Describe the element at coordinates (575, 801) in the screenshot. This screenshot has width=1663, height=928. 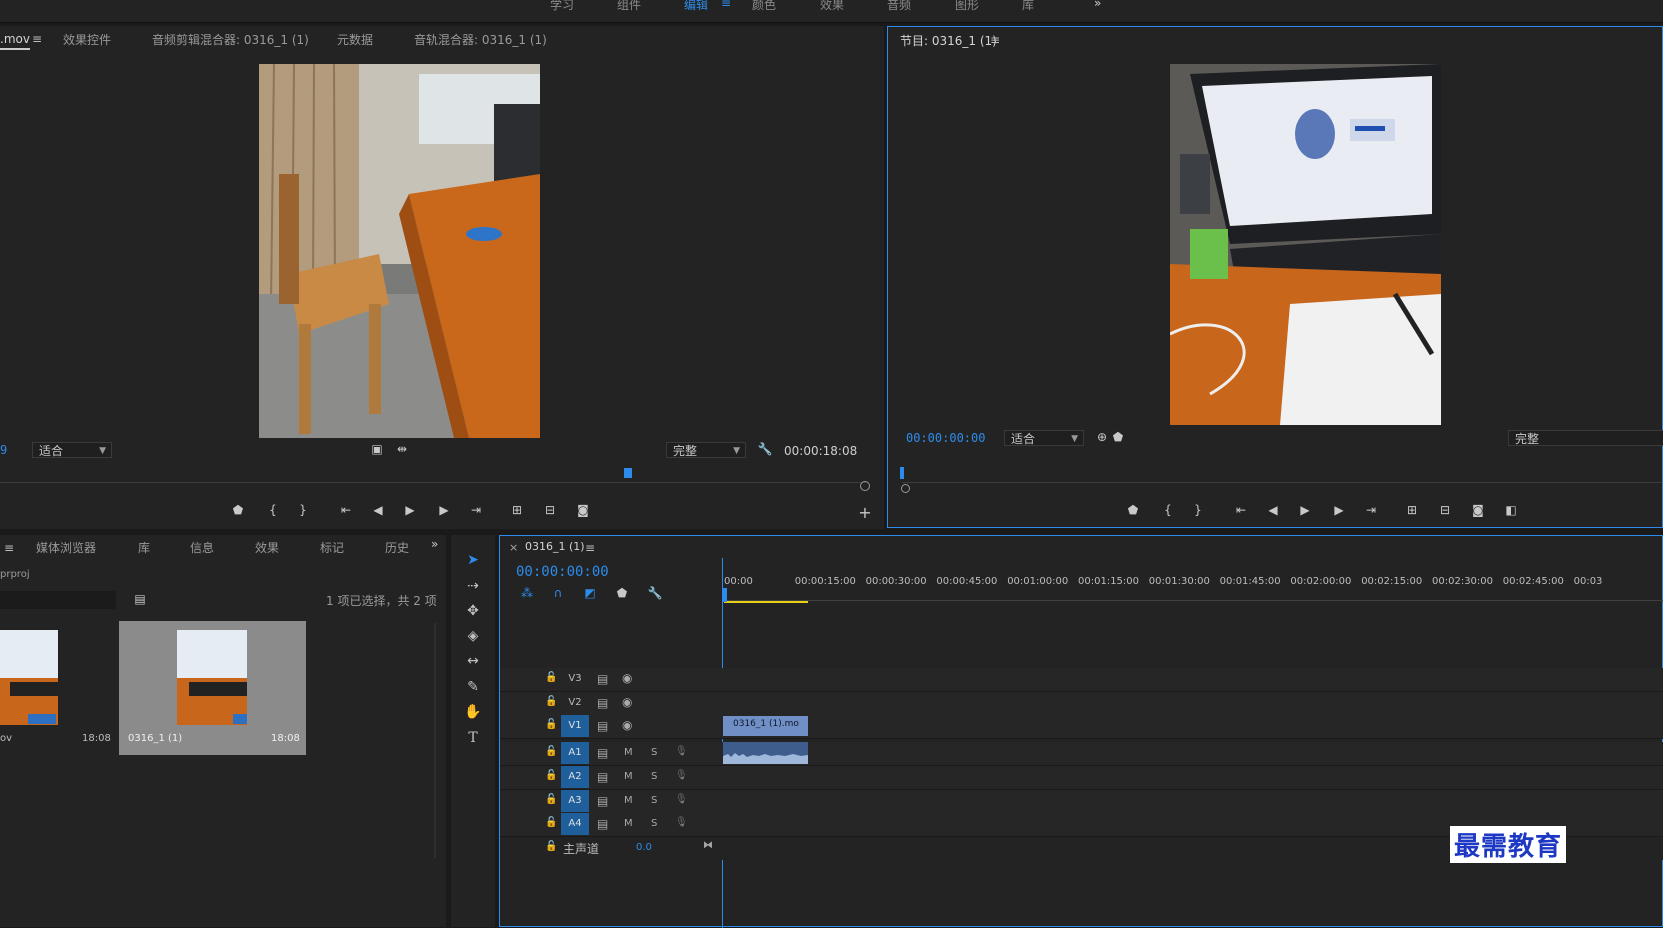
I see `track-label-a3: A3` at that location.